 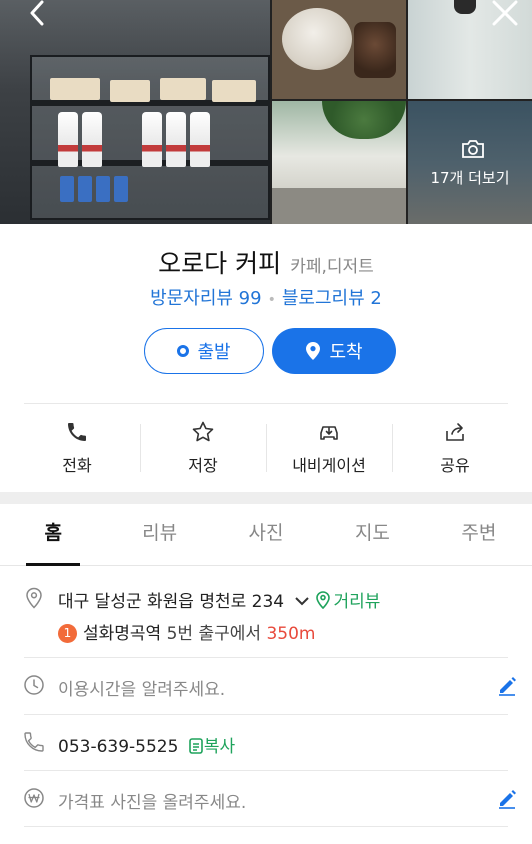 I want to click on arrive-button: 도착, so click(x=334, y=351).